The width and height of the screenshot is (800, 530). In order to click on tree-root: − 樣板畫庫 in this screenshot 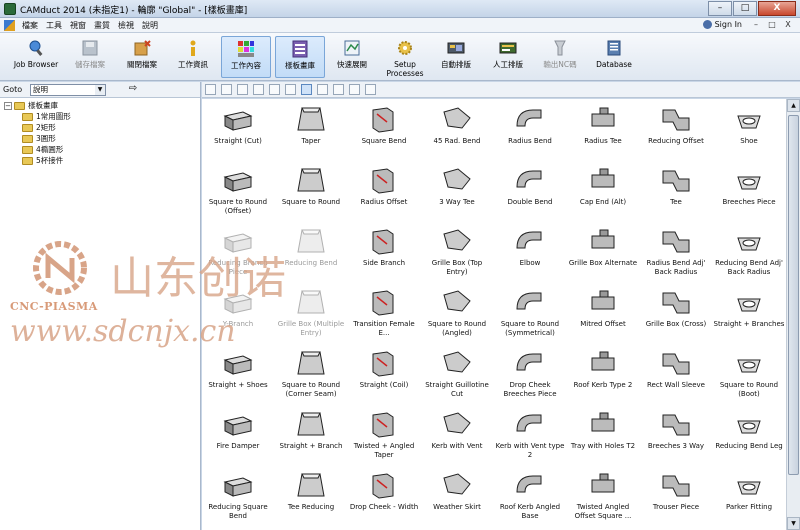, I will do `click(102, 105)`.